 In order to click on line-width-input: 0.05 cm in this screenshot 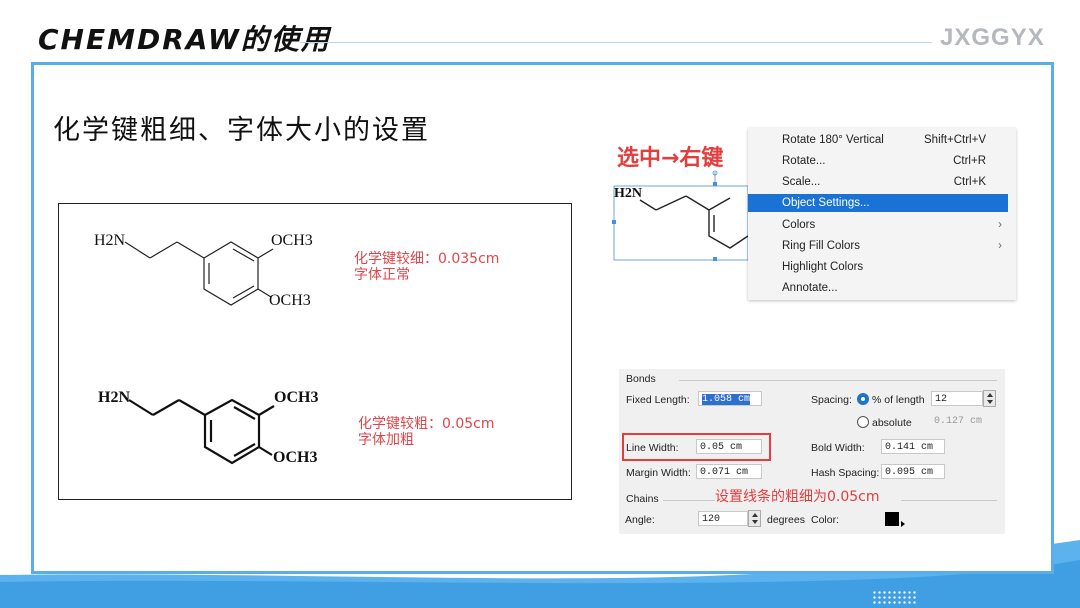, I will do `click(729, 446)`.